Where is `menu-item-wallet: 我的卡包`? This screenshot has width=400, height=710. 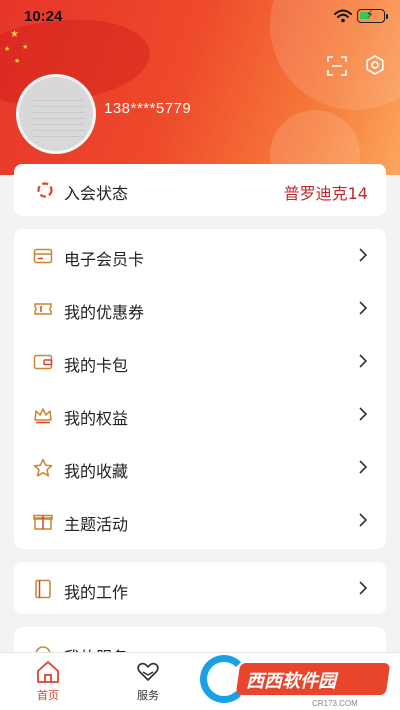
menu-item-wallet: 我的卡包 is located at coordinates (200, 361).